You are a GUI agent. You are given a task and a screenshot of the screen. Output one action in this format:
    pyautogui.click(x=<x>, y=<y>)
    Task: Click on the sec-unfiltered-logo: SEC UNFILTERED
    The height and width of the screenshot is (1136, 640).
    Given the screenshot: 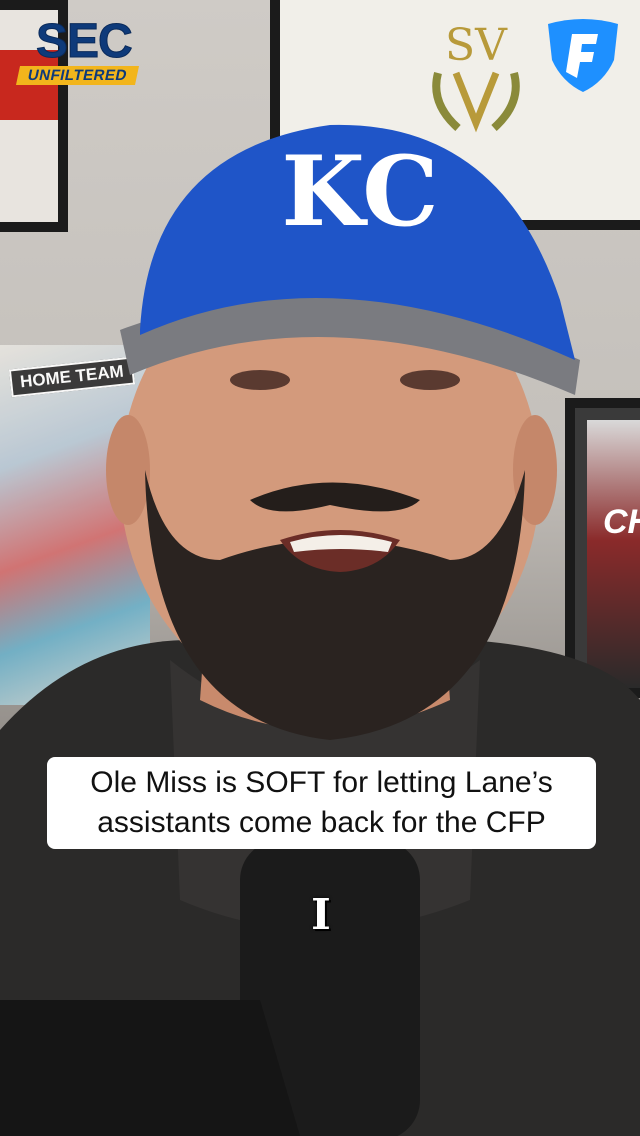 What is the action you would take?
    pyautogui.click(x=79, y=50)
    